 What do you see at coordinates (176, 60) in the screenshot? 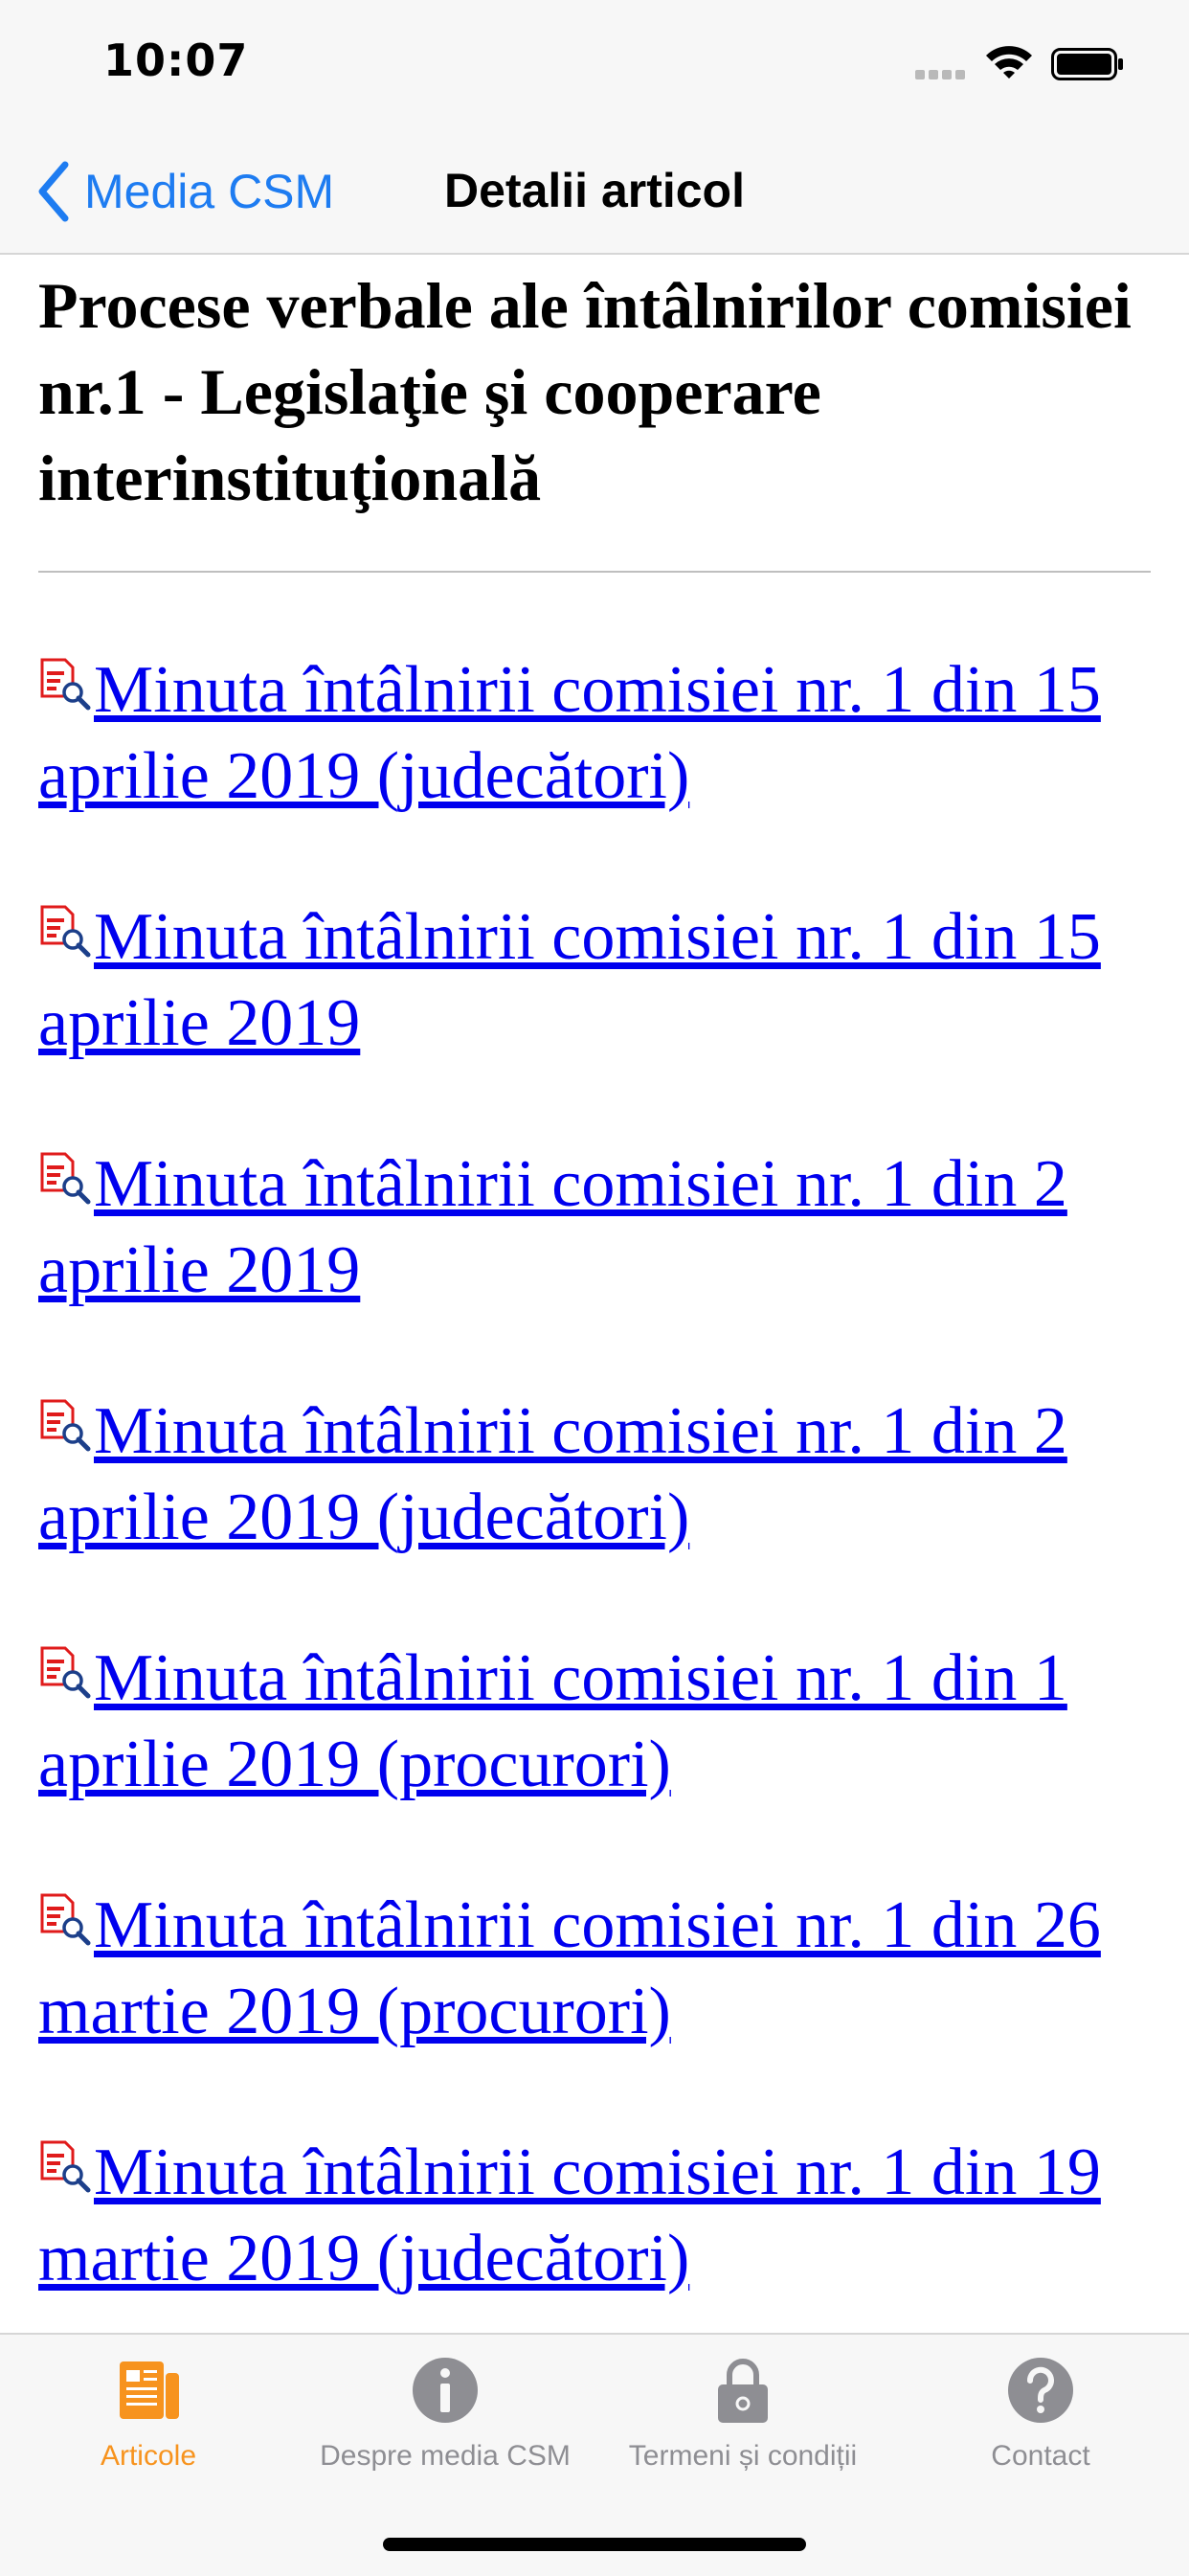
I see `status-time: 10:07` at bounding box center [176, 60].